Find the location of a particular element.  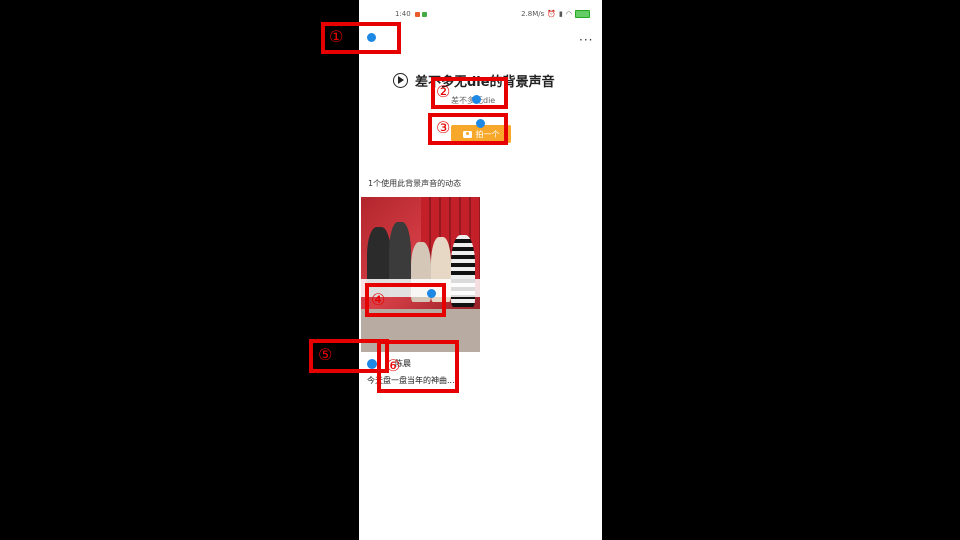

play-icon is located at coordinates (400, 80).